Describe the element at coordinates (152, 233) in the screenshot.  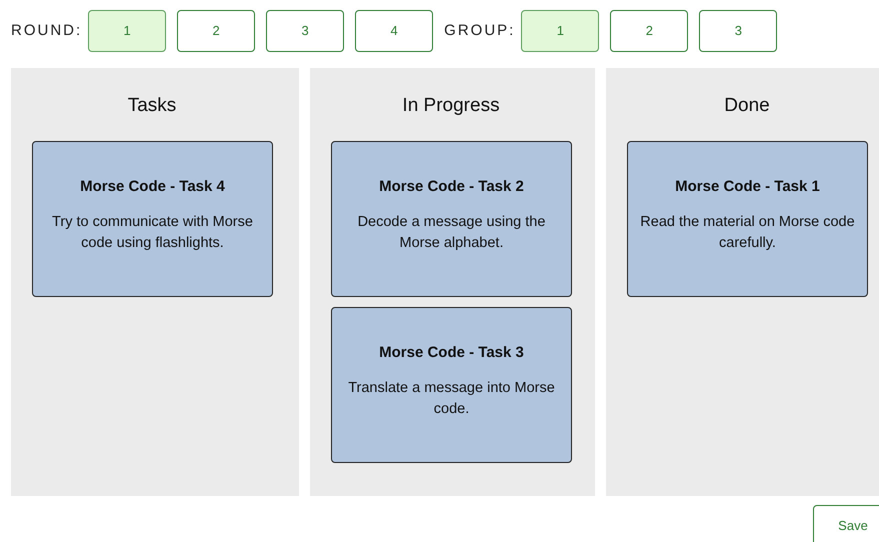
I see `card-description: Try to communicate with Morse code using flashlights.` at that location.